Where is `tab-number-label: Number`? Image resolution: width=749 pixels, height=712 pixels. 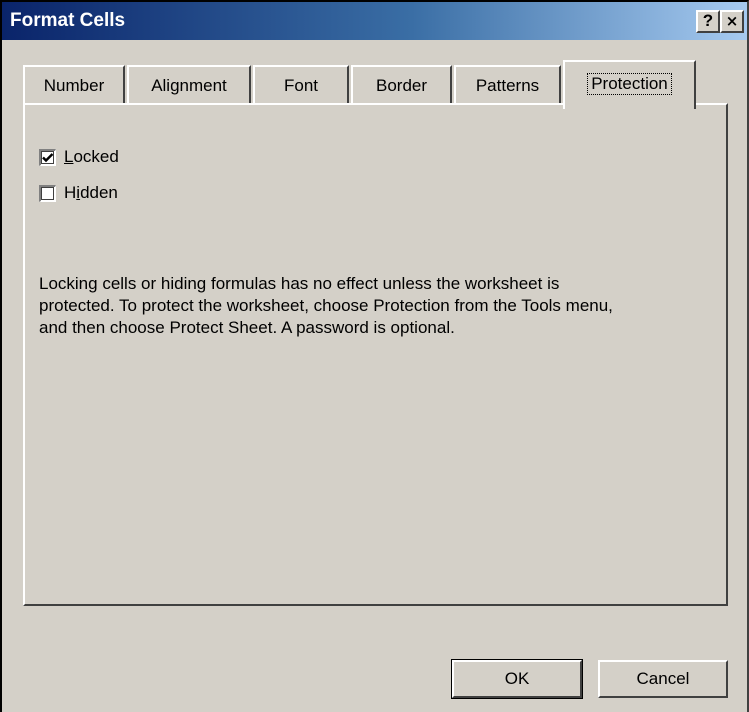 tab-number-label: Number is located at coordinates (74, 85).